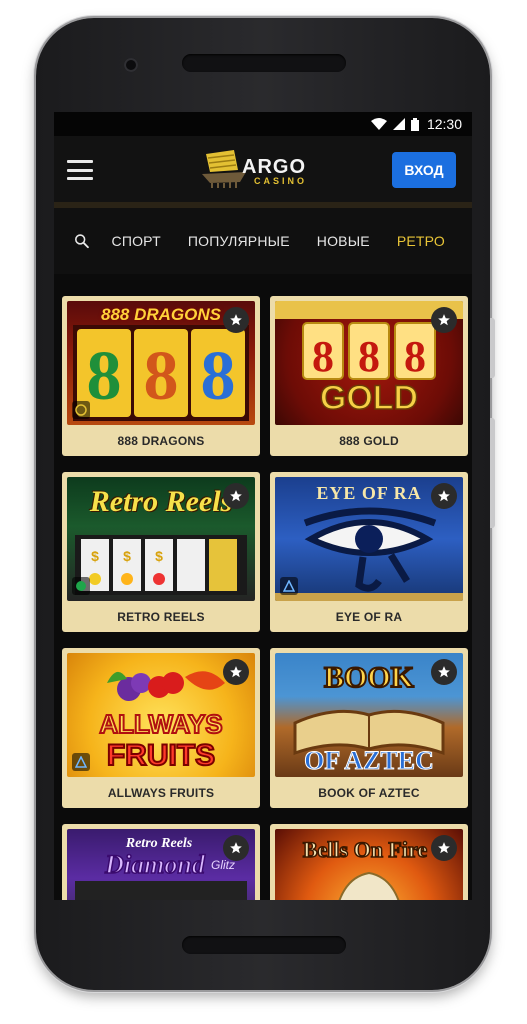  I want to click on game-card-retro-reels-diamond: Retro Reels Diamond Glitz 7 7 7, so click(161, 862).